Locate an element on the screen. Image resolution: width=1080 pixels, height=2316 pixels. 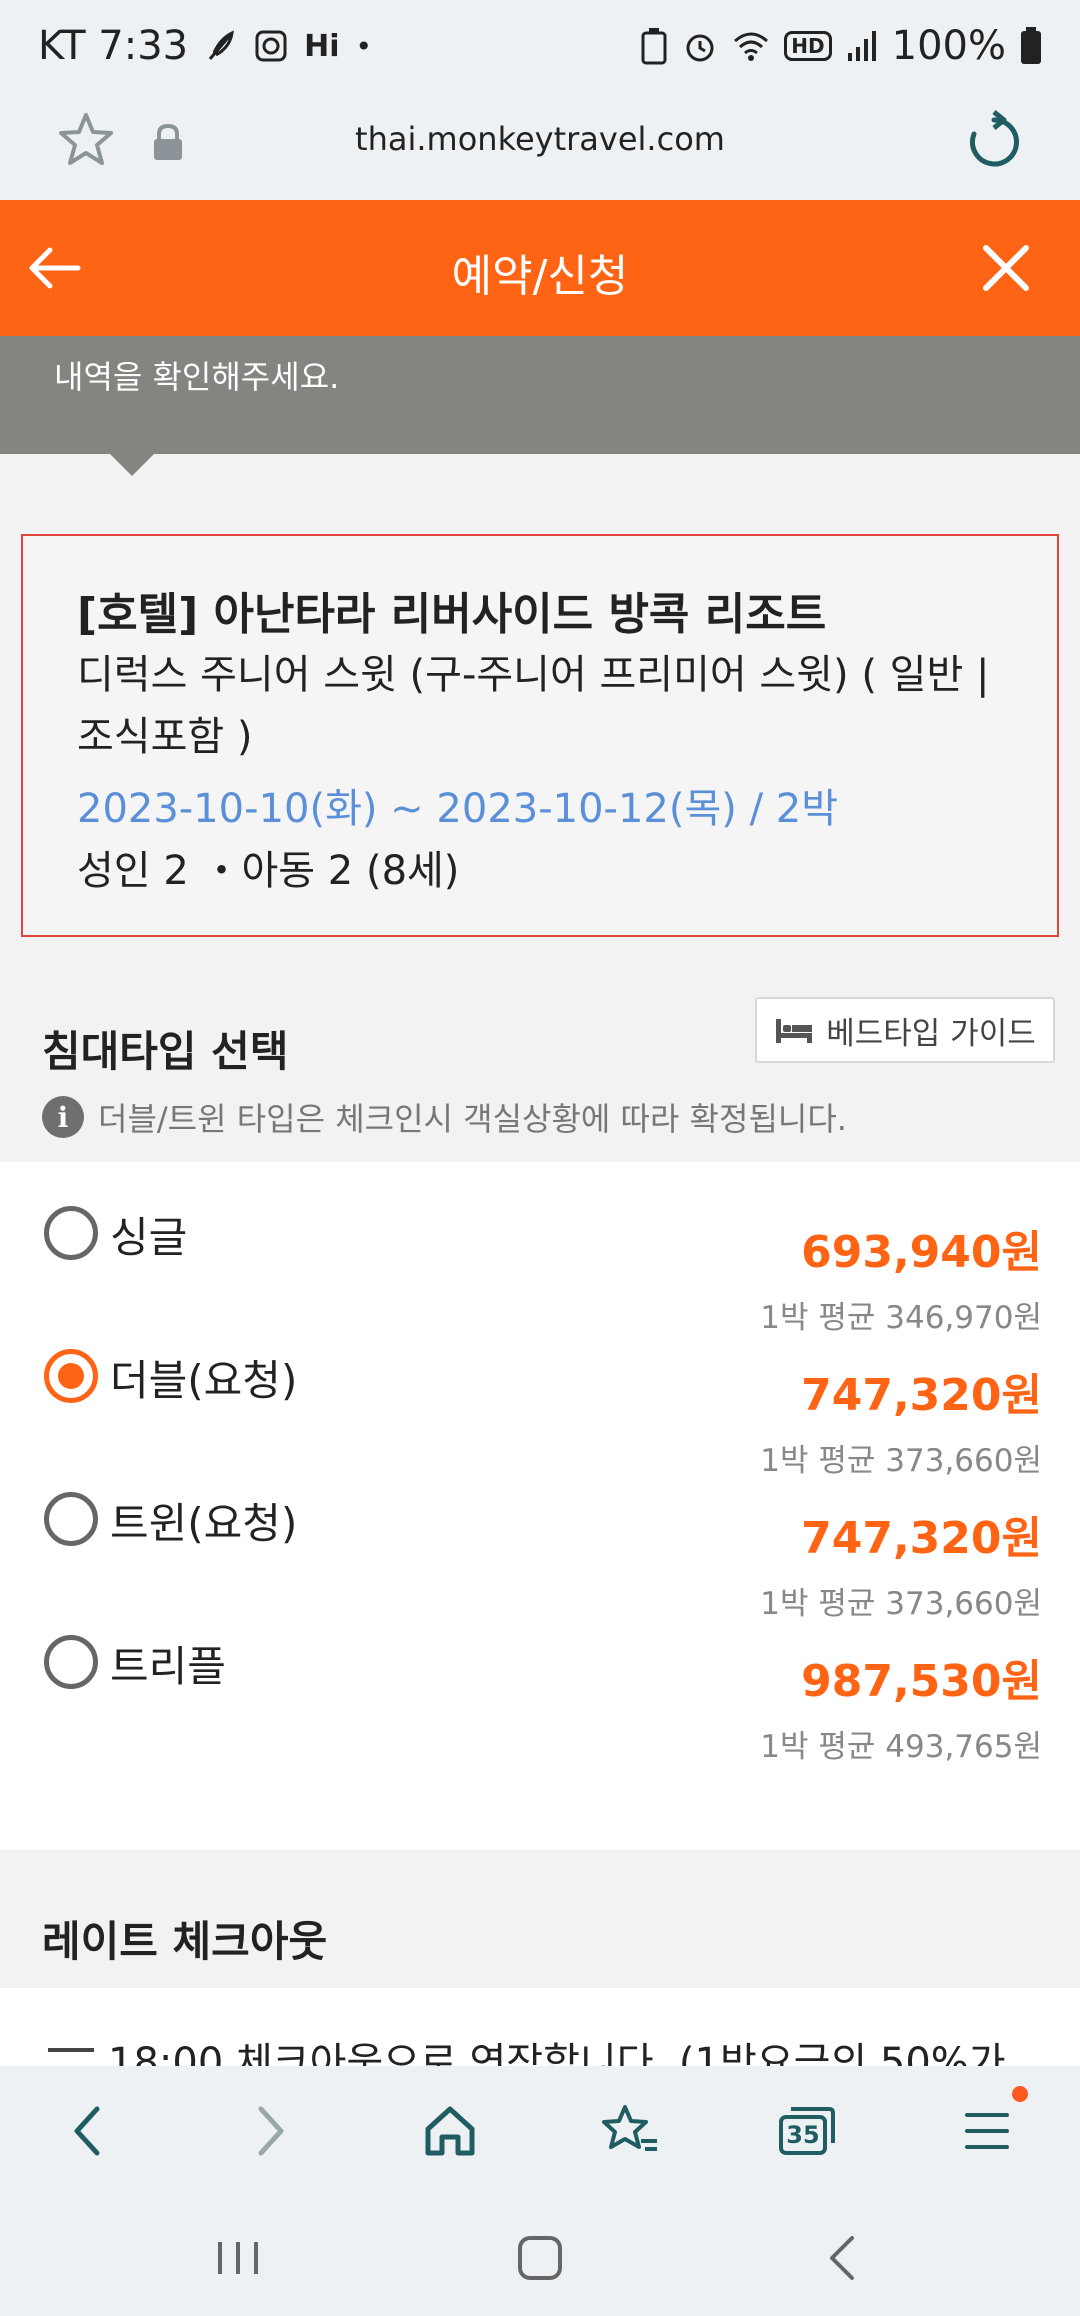
bed-option-name: 트윈(요청) is located at coordinates (204, 1523).